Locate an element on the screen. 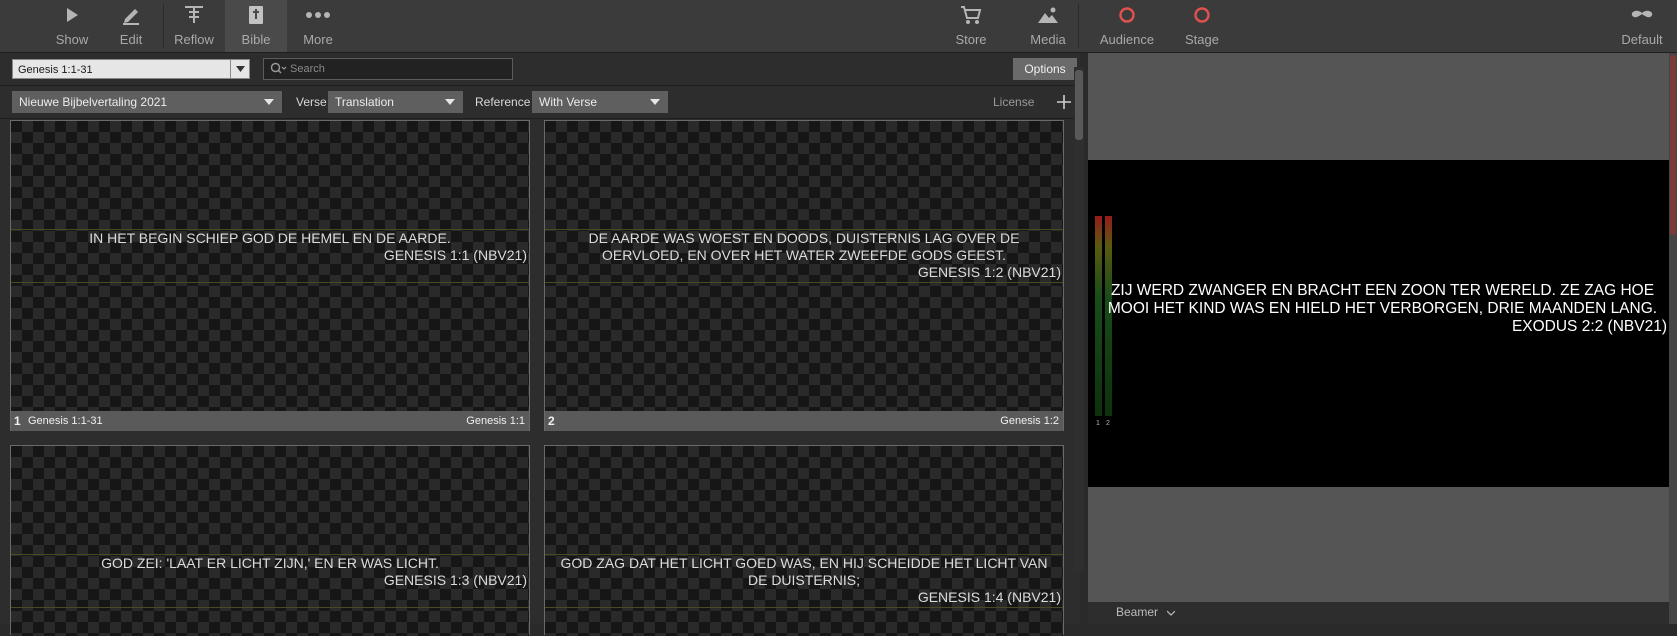  default-label: Default is located at coordinates (1642, 39).